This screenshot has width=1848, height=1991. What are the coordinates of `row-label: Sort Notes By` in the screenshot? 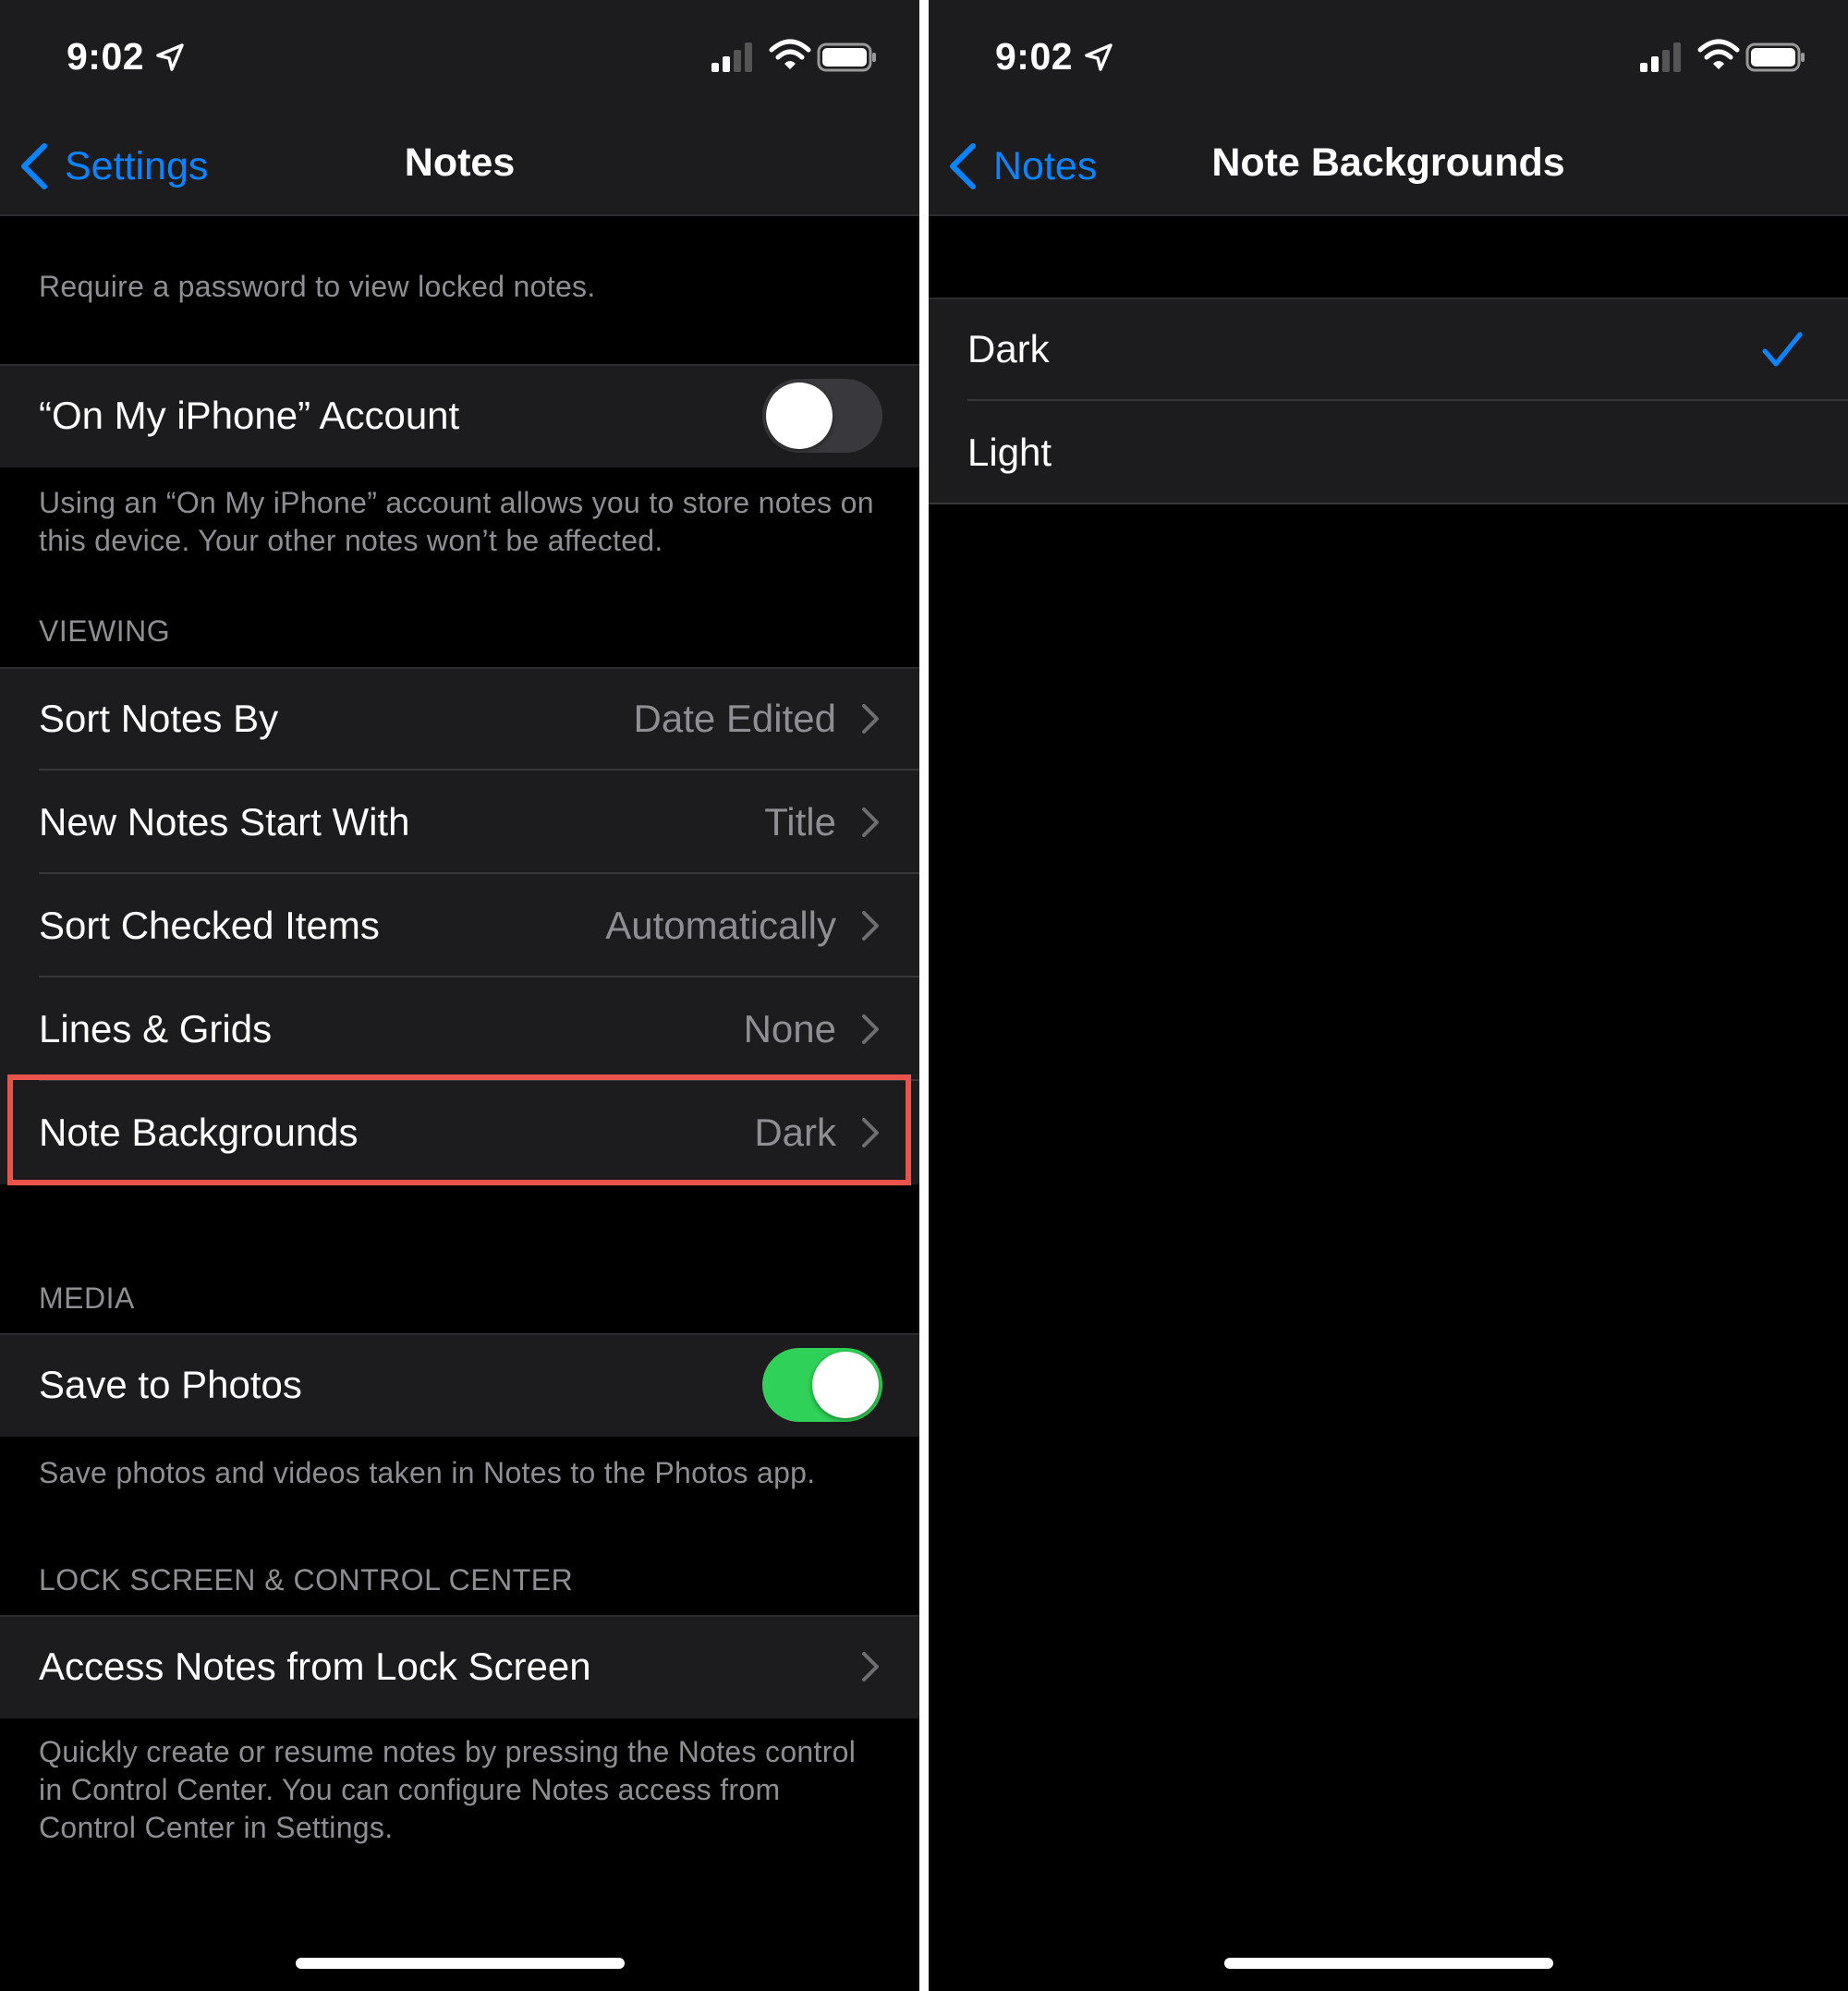 It's located at (159, 718).